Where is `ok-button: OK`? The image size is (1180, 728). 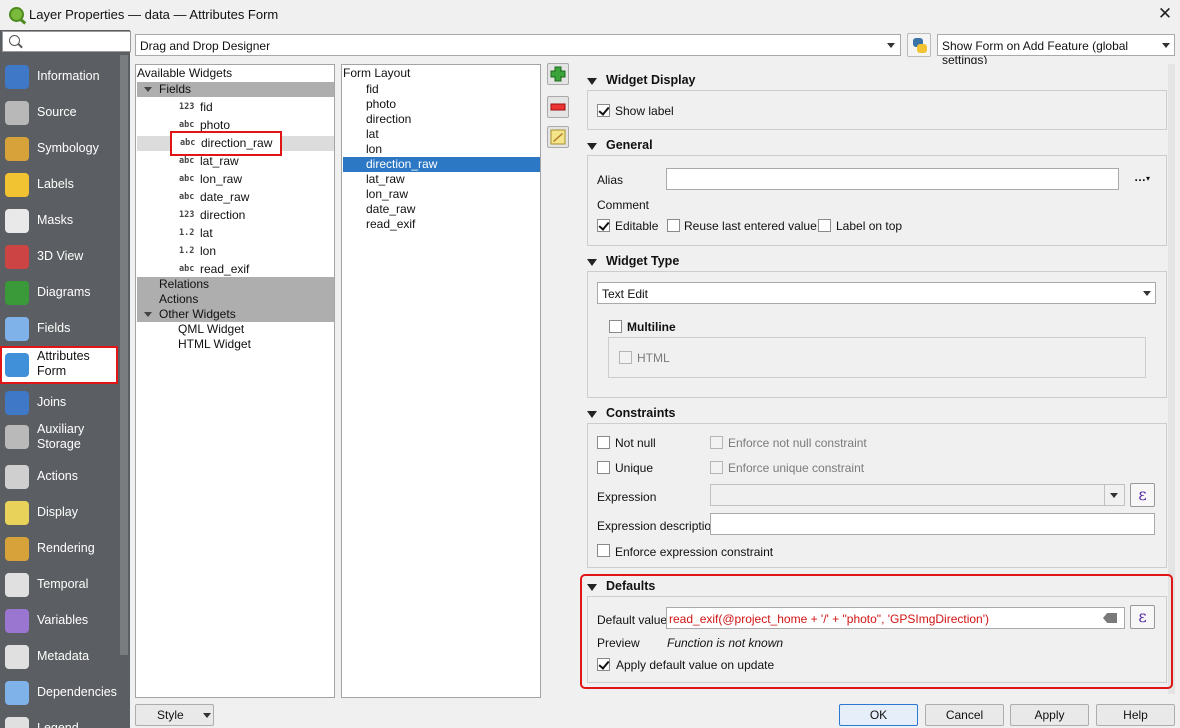 ok-button: OK is located at coordinates (878, 715).